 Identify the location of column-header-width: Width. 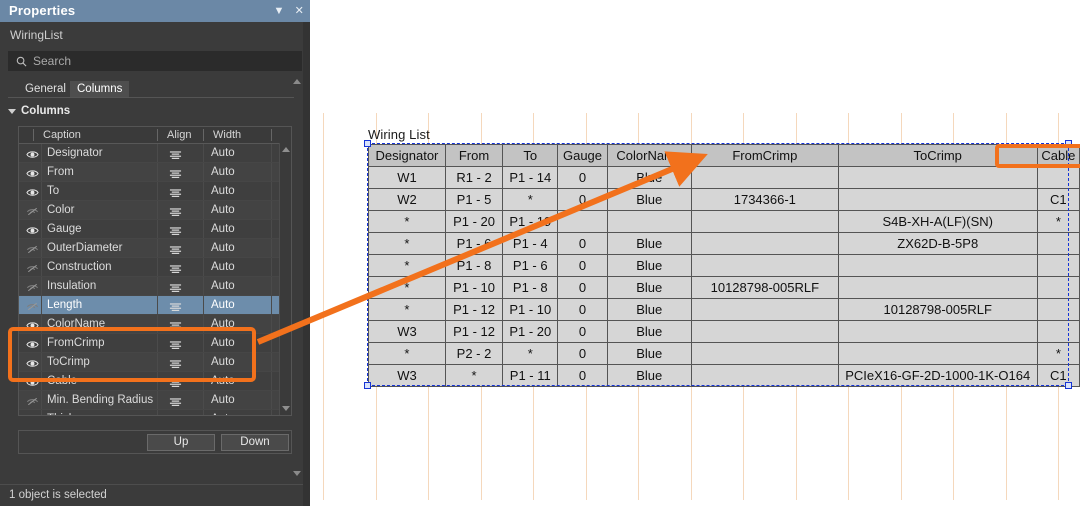
(224, 135).